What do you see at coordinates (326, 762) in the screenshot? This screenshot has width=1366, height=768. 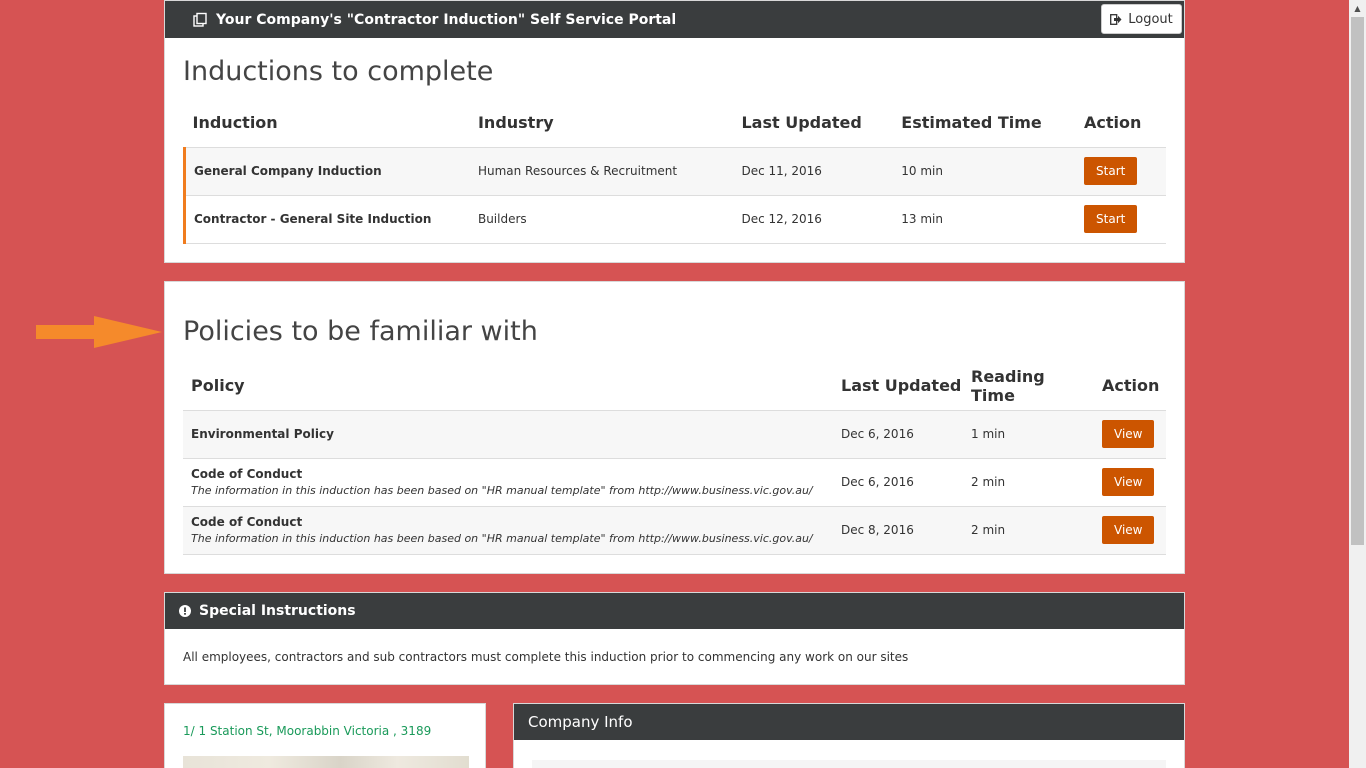 I see `map-image` at bounding box center [326, 762].